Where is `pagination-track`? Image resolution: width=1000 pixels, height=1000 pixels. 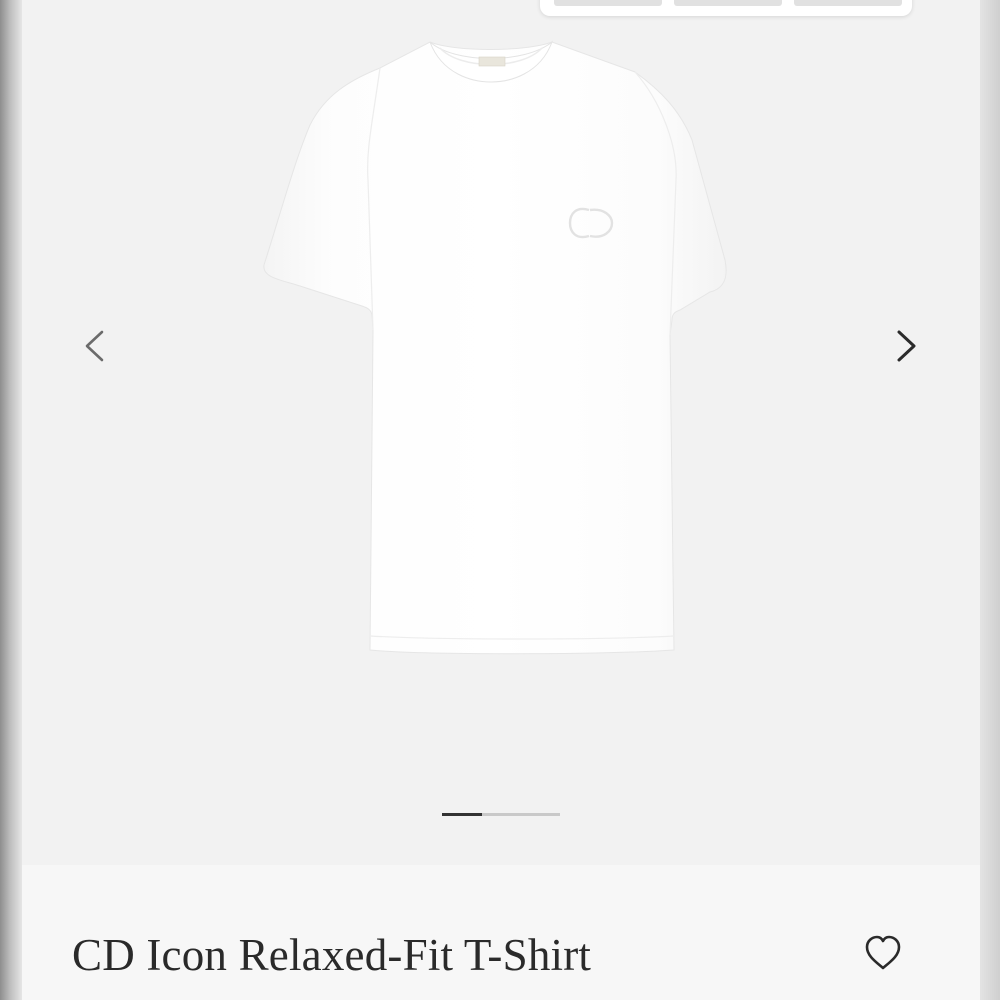 pagination-track is located at coordinates (521, 814).